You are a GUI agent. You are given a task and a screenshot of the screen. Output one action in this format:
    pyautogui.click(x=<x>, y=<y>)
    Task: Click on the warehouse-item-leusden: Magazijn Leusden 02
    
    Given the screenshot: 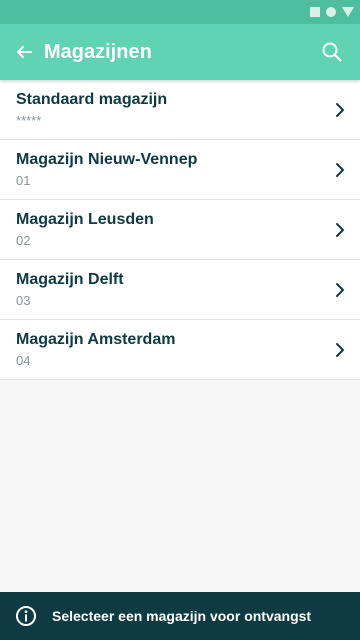 What is the action you would take?
    pyautogui.click(x=180, y=230)
    